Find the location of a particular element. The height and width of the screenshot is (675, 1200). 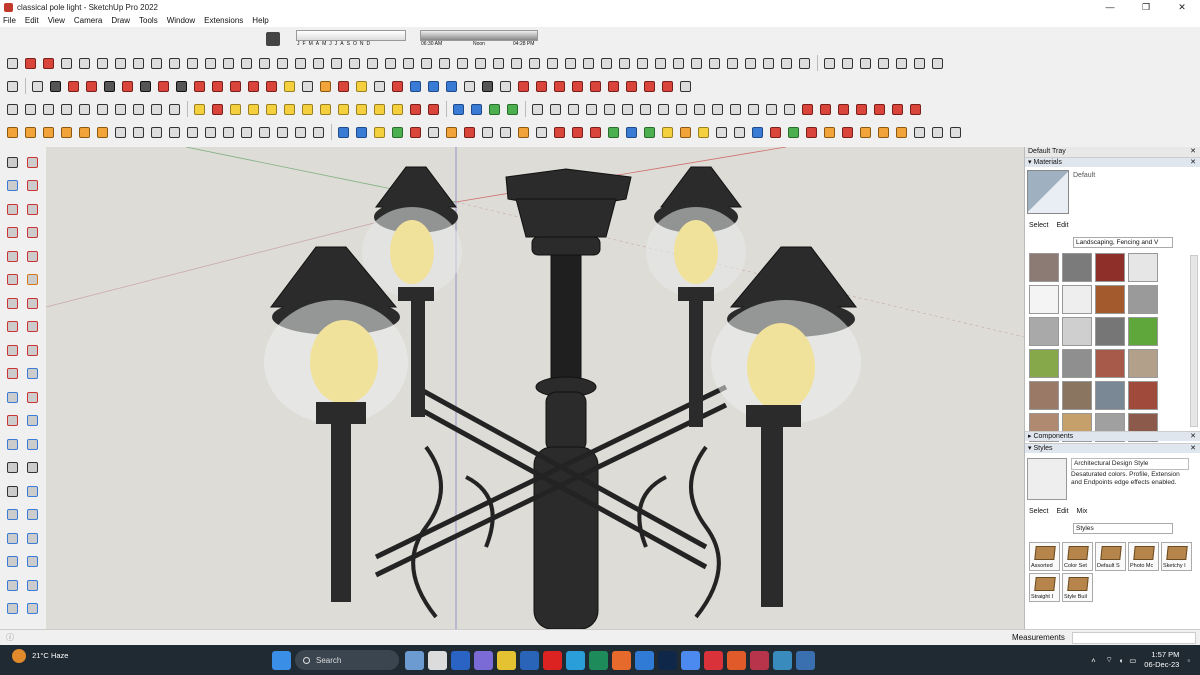

style-thumbnail: Straight I is located at coordinates (1044, 587).